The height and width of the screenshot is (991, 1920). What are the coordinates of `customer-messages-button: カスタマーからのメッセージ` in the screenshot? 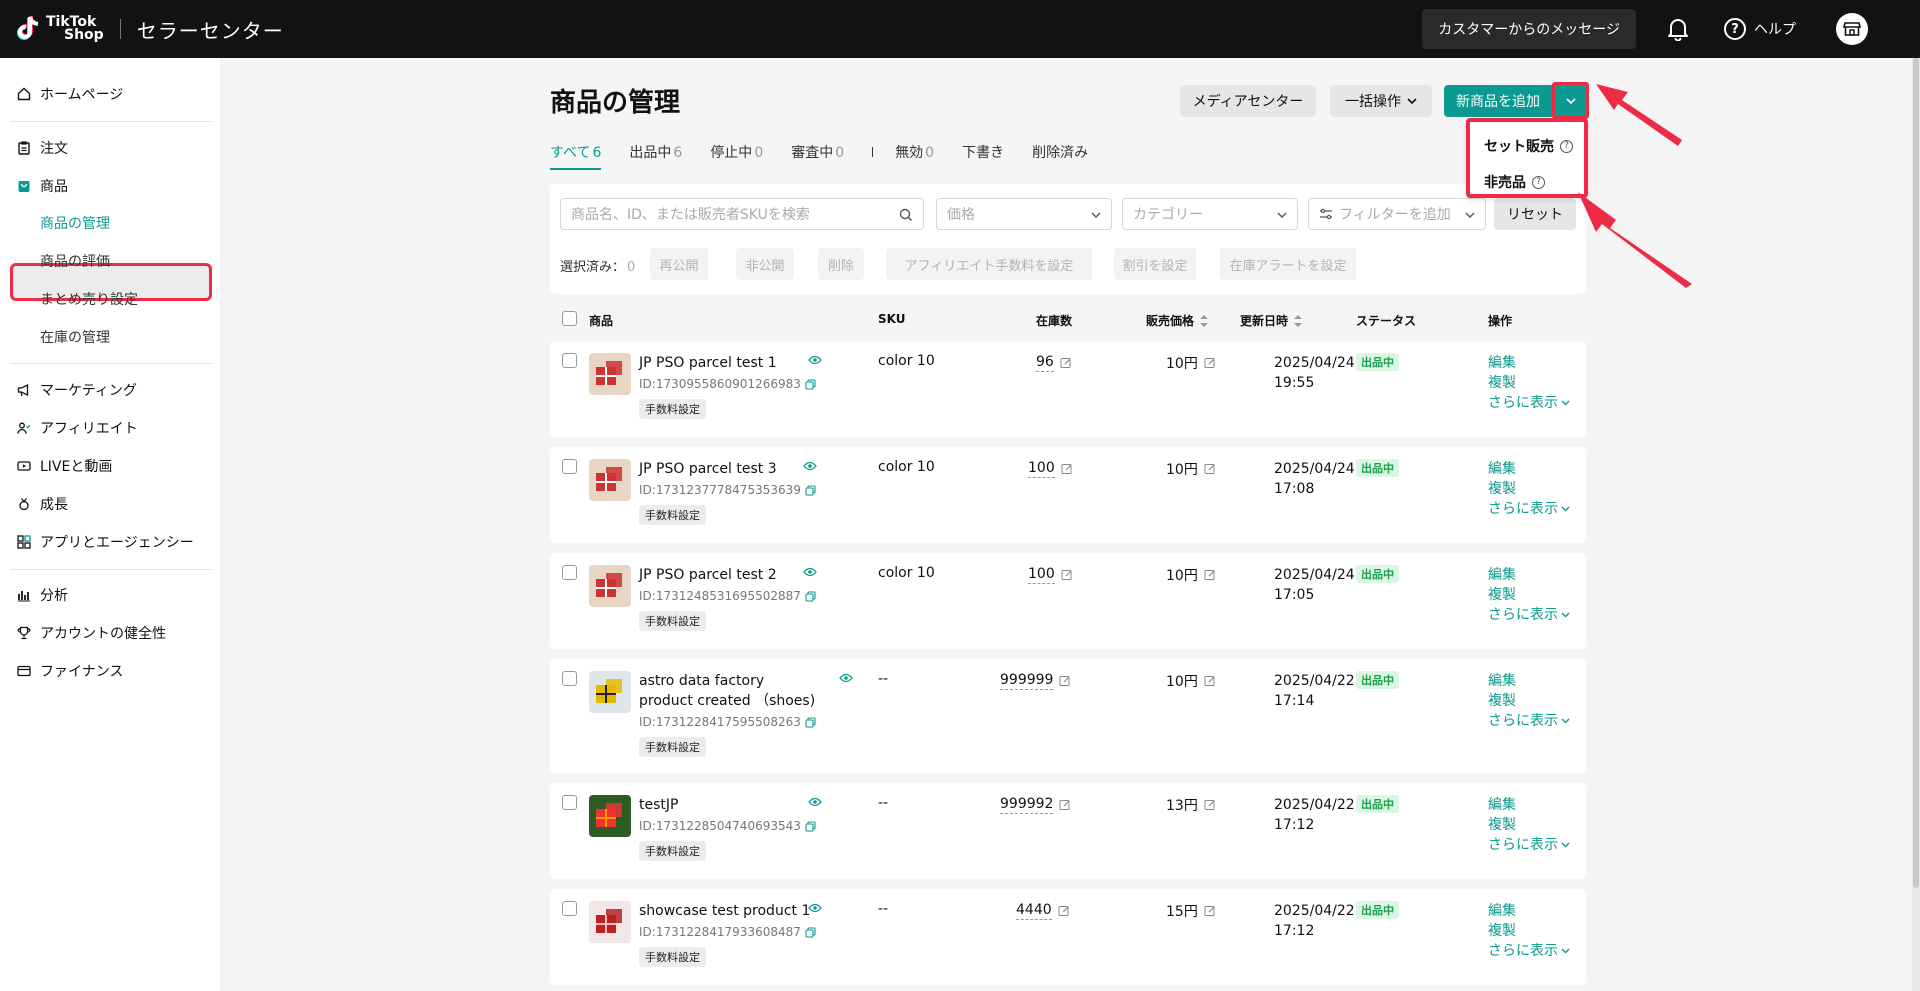 It's located at (1529, 29).